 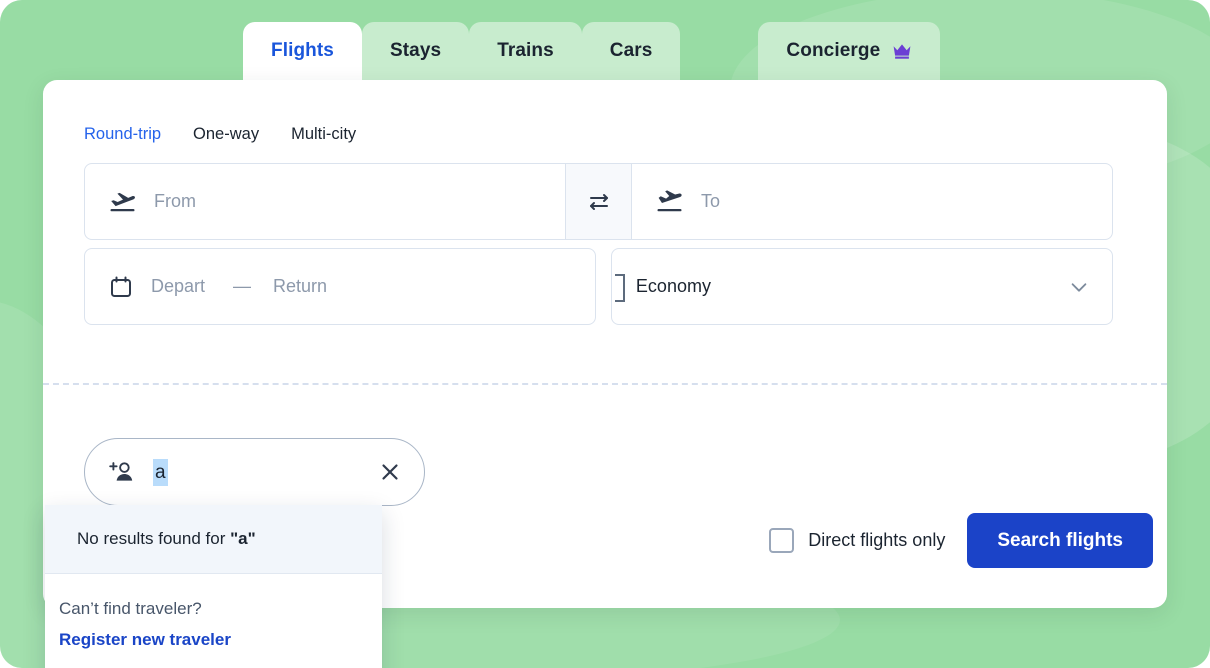 I want to click on tab-cars-label: Cars, so click(x=631, y=50).